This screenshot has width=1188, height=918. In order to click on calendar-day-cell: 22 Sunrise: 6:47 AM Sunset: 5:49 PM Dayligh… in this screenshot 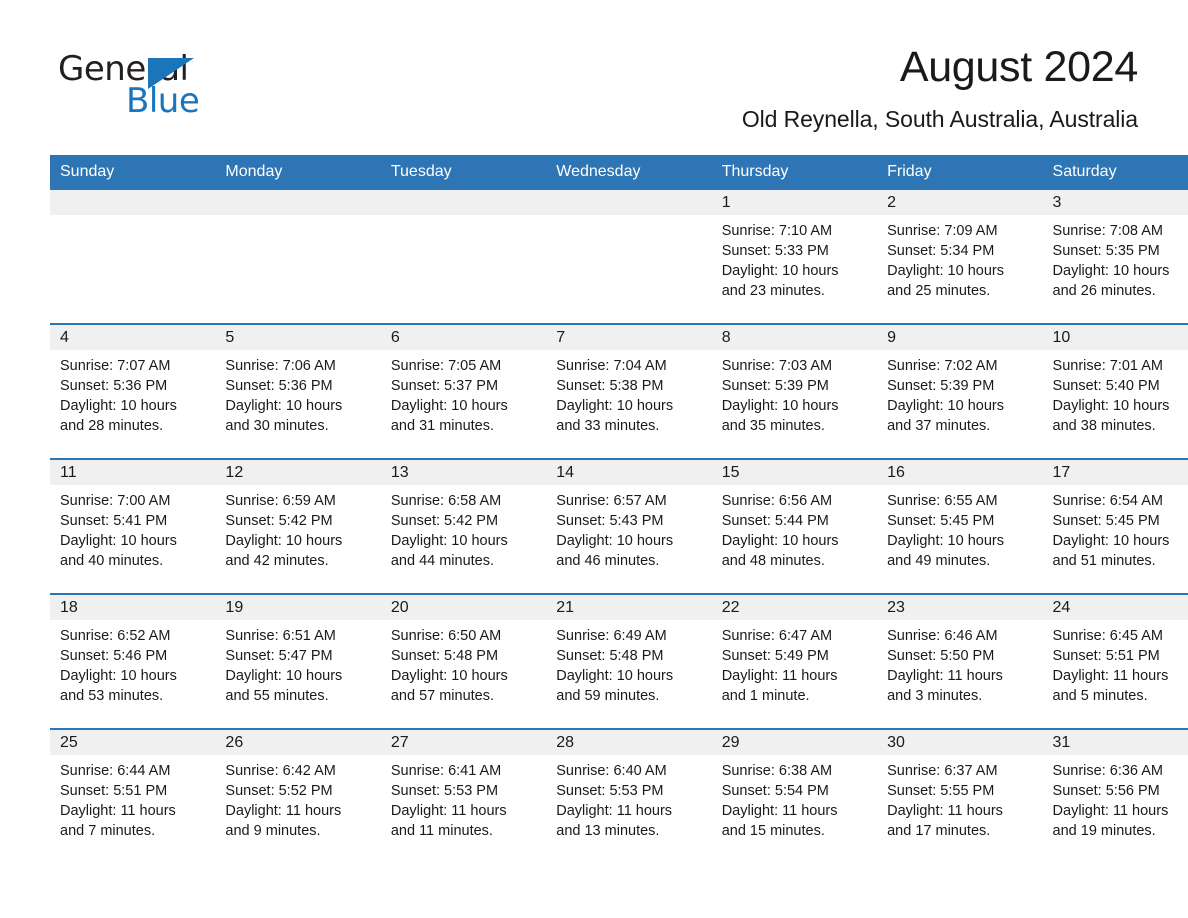, I will do `click(794, 661)`.